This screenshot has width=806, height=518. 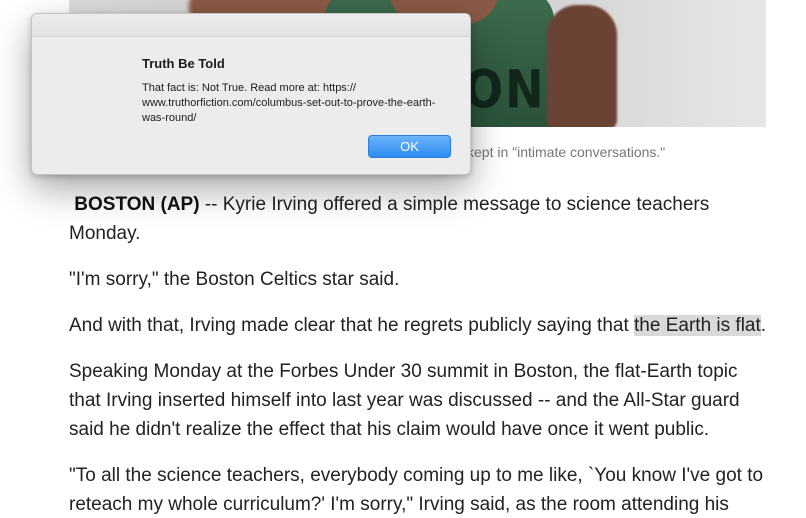 What do you see at coordinates (505, 89) in the screenshot?
I see `jersey-lettering: ON` at bounding box center [505, 89].